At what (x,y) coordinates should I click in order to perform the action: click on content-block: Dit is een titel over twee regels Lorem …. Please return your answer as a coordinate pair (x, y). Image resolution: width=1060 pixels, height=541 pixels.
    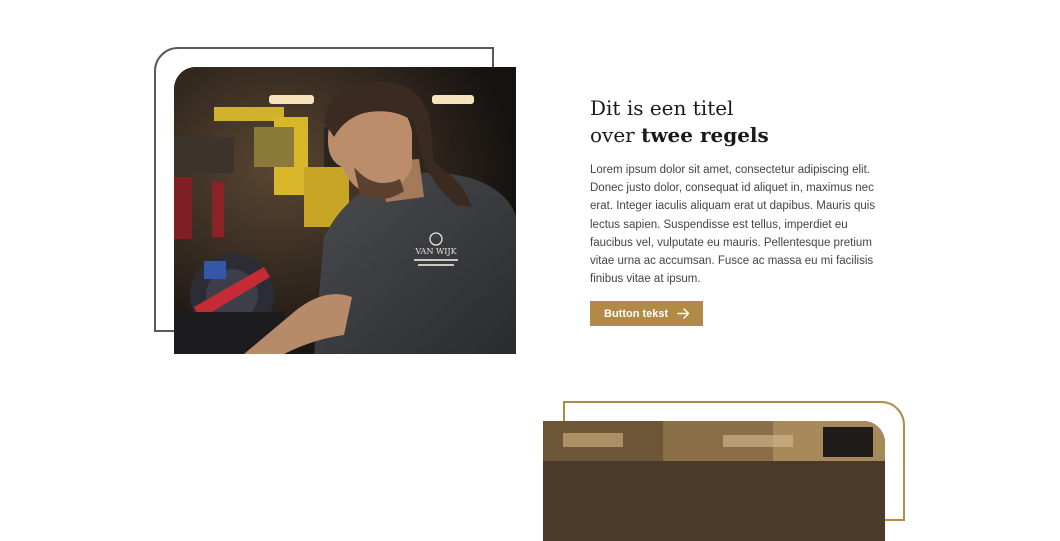
    Looking at the image, I should click on (735, 211).